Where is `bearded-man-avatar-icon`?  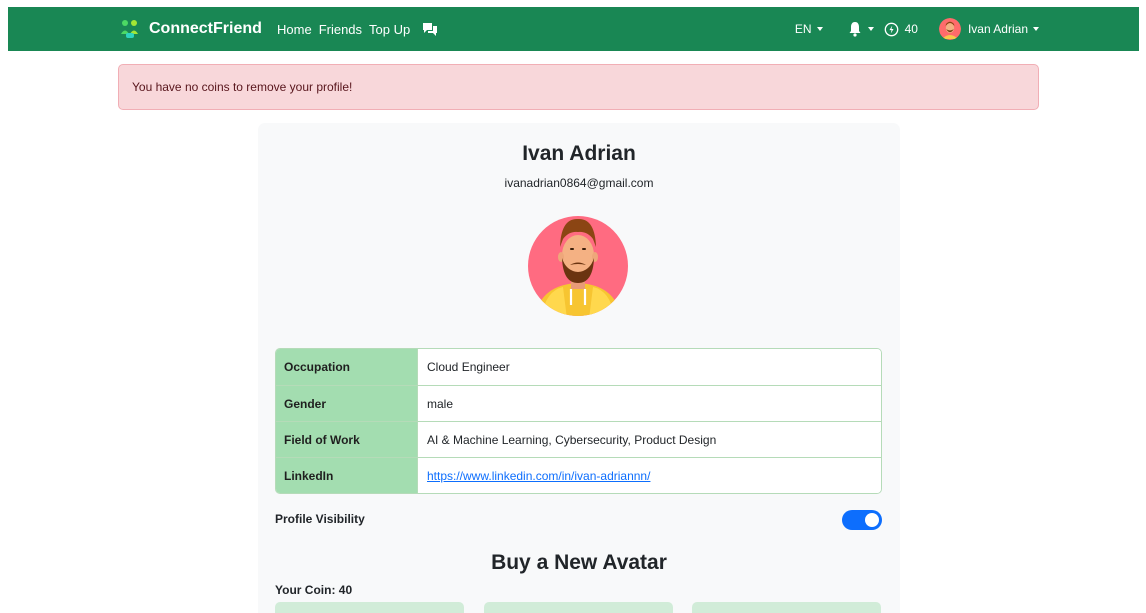
bearded-man-avatar-icon is located at coordinates (578, 266).